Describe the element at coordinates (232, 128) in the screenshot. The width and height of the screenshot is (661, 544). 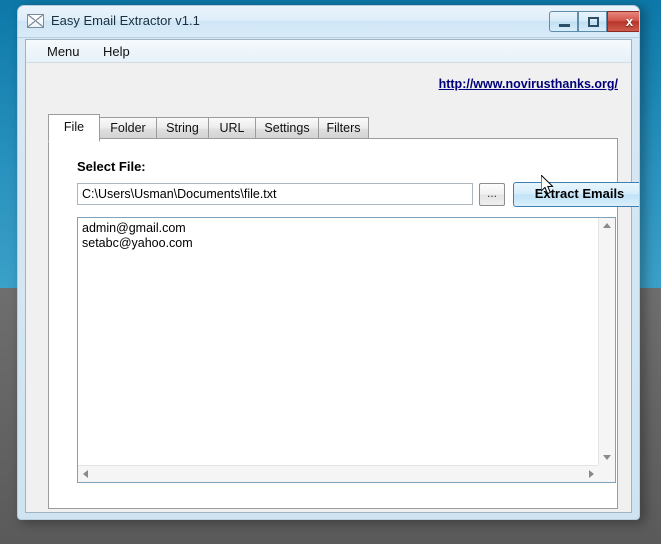
I see `tab-url: URL` at that location.